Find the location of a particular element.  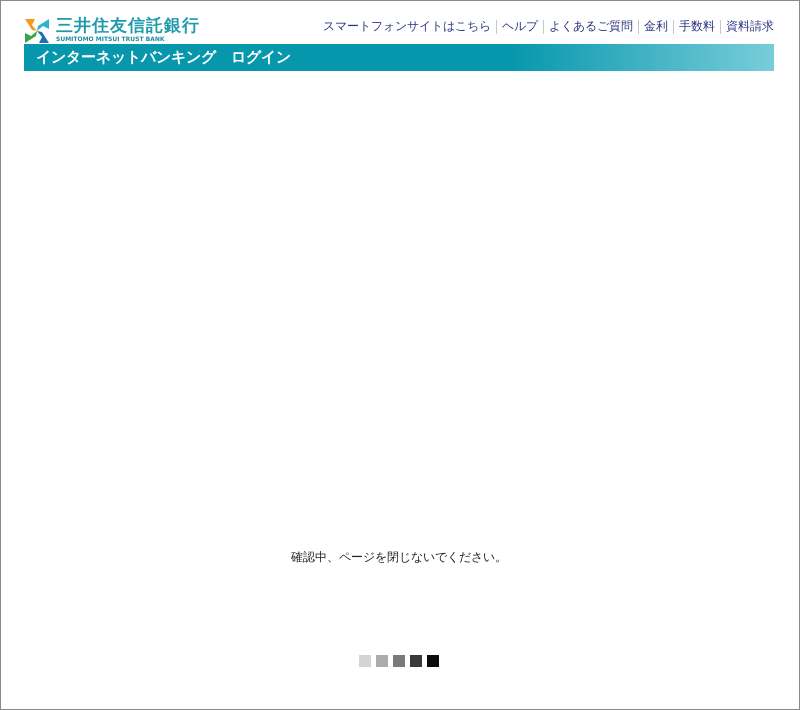

logo-icon is located at coordinates (37, 31).